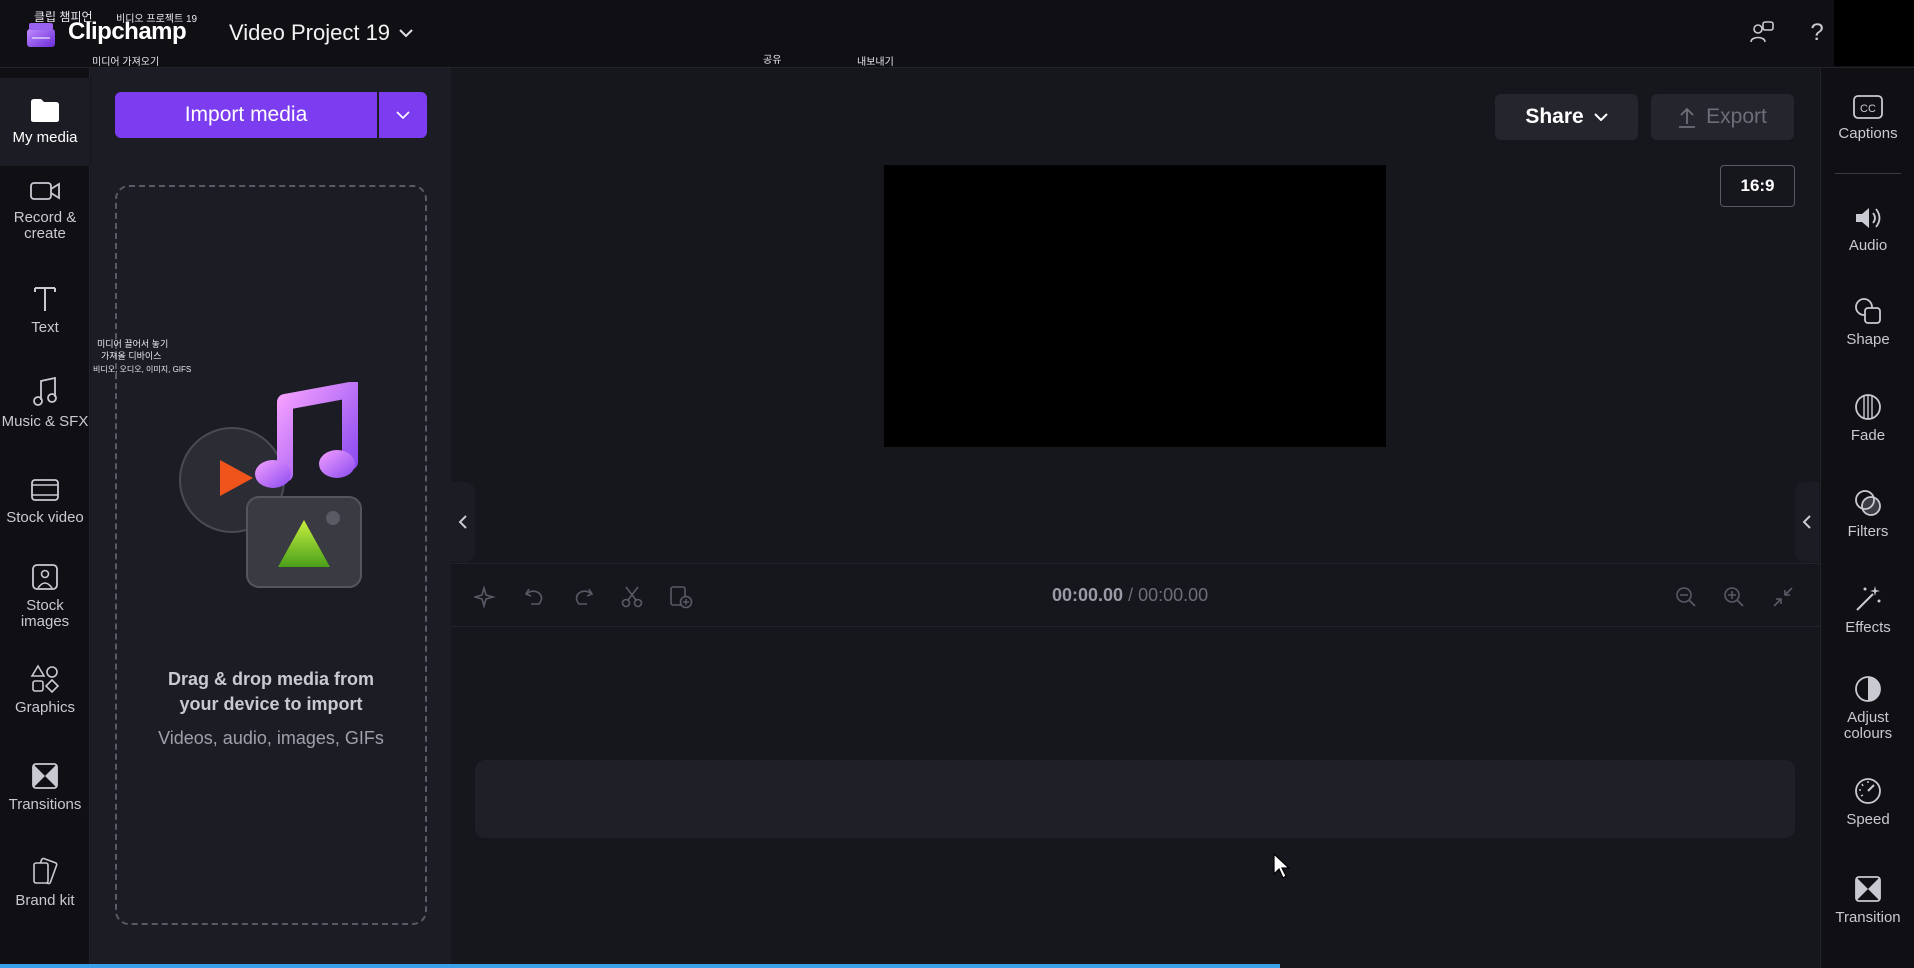 The height and width of the screenshot is (968, 1914). I want to click on fit-timeline-button, so click(1783, 597).